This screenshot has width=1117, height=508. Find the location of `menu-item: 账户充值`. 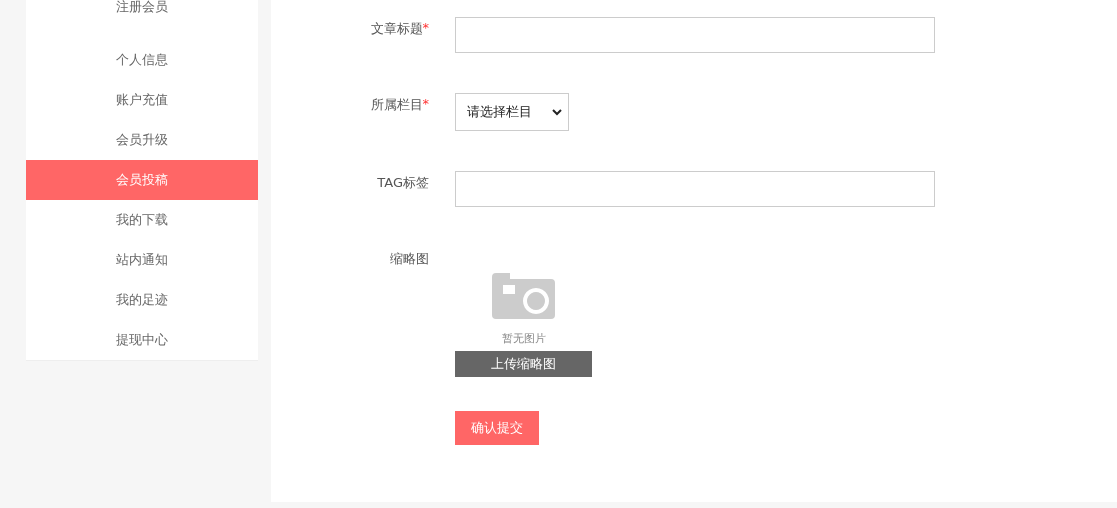

menu-item: 账户充值 is located at coordinates (142, 100).